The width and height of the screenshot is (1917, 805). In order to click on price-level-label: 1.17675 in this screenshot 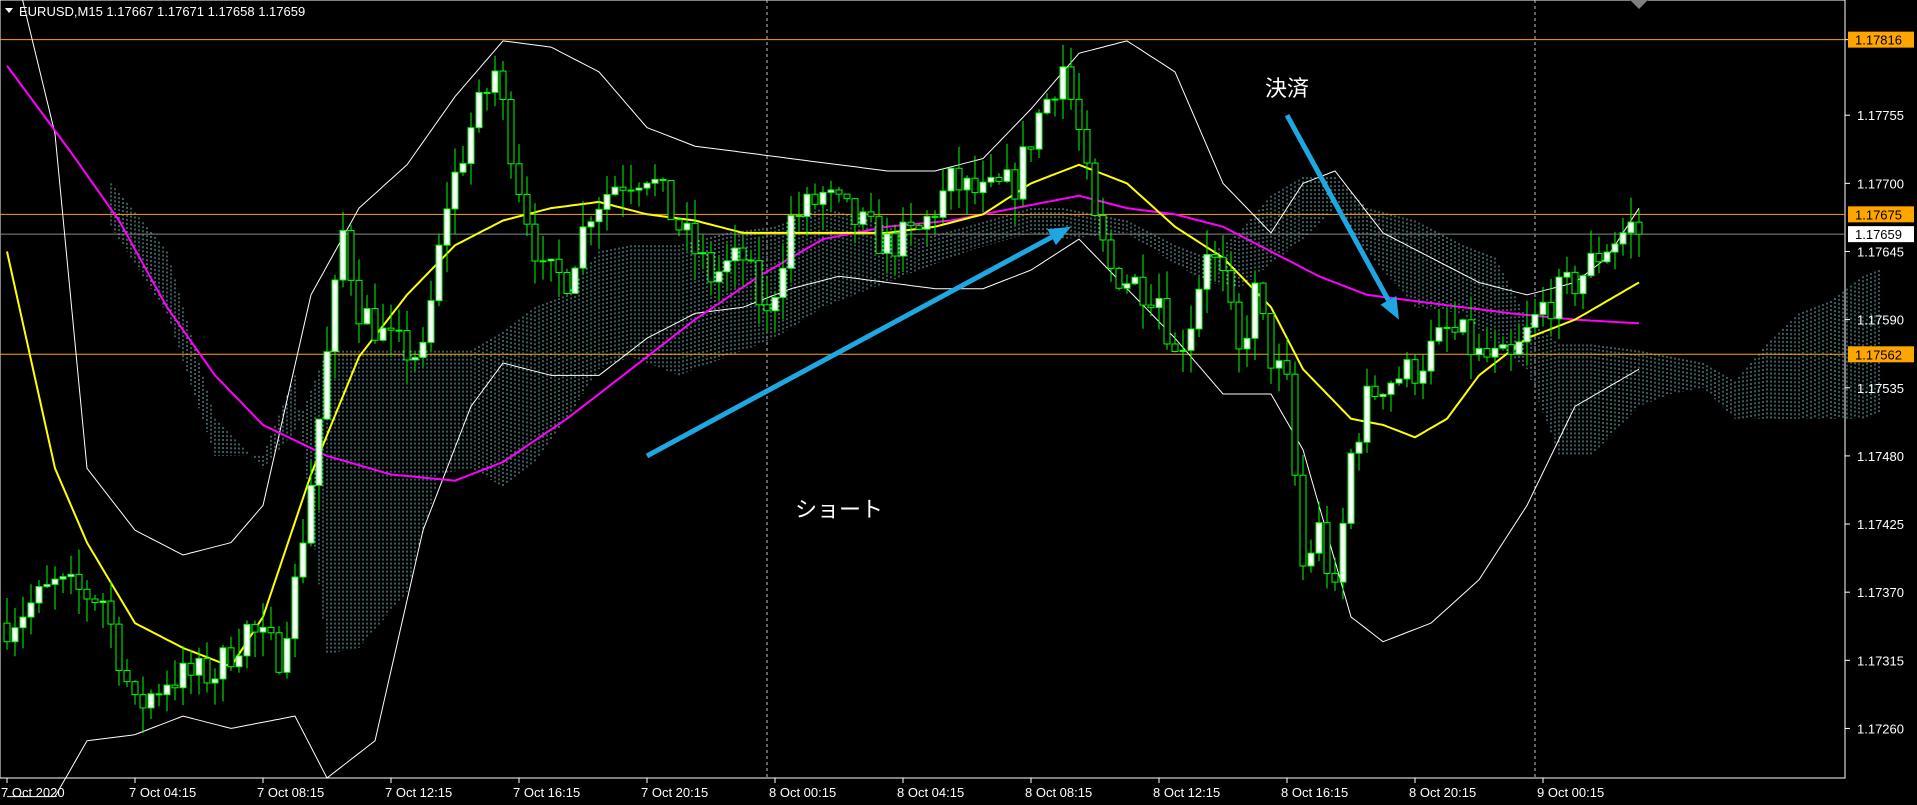, I will do `click(1878, 214)`.